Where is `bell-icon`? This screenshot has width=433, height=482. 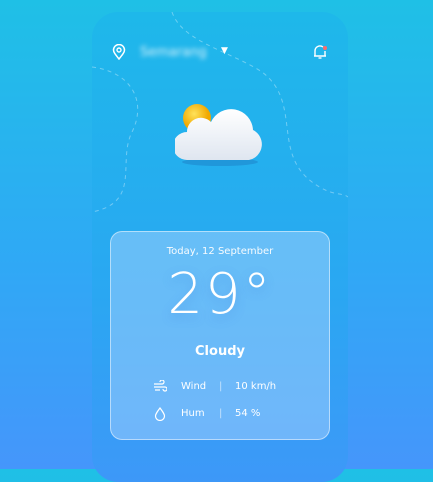
bell-icon is located at coordinates (320, 52).